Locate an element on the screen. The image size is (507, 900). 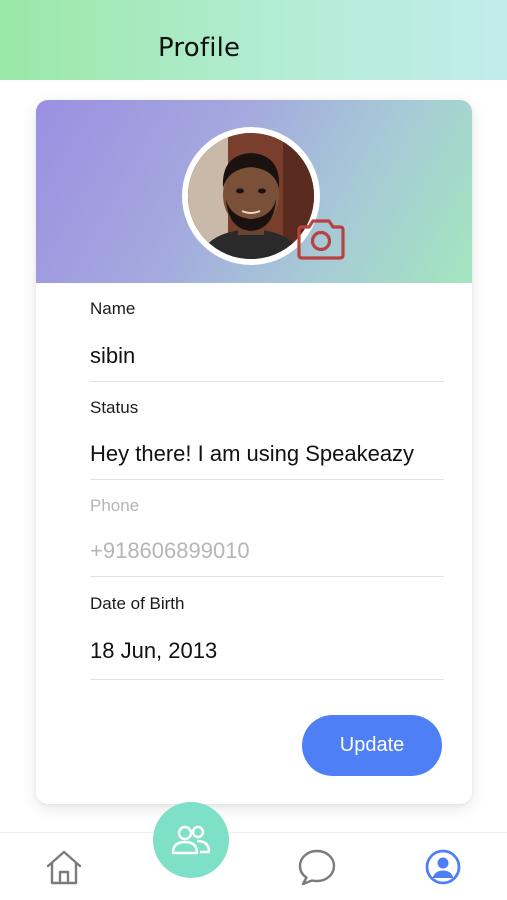
update-button: Update is located at coordinates (372, 745).